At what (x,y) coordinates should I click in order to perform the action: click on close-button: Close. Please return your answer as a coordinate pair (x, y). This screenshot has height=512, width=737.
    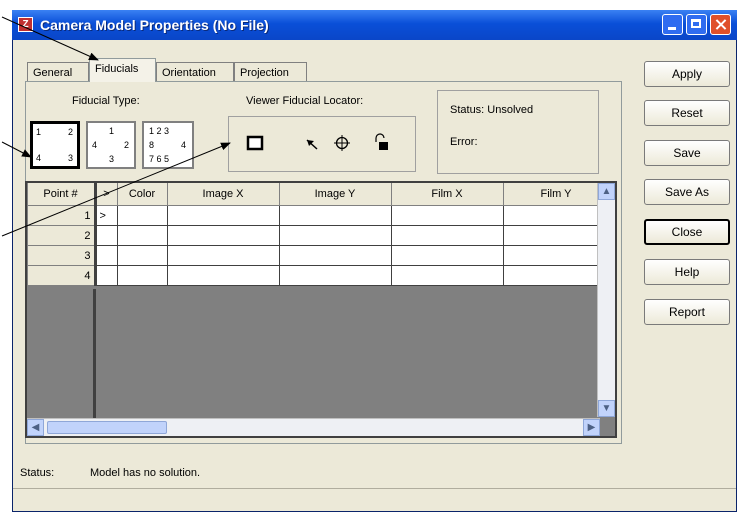
    Looking at the image, I should click on (687, 232).